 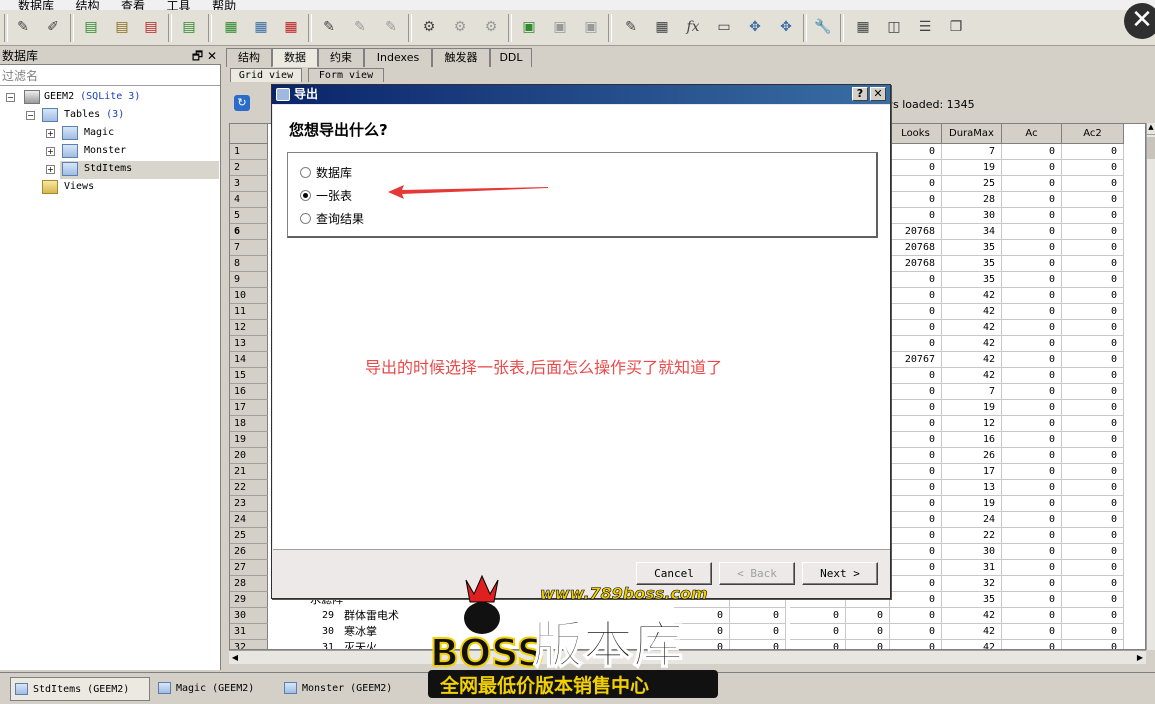 What do you see at coordinates (249, 456) in the screenshot?
I see `row-number: 20` at bounding box center [249, 456].